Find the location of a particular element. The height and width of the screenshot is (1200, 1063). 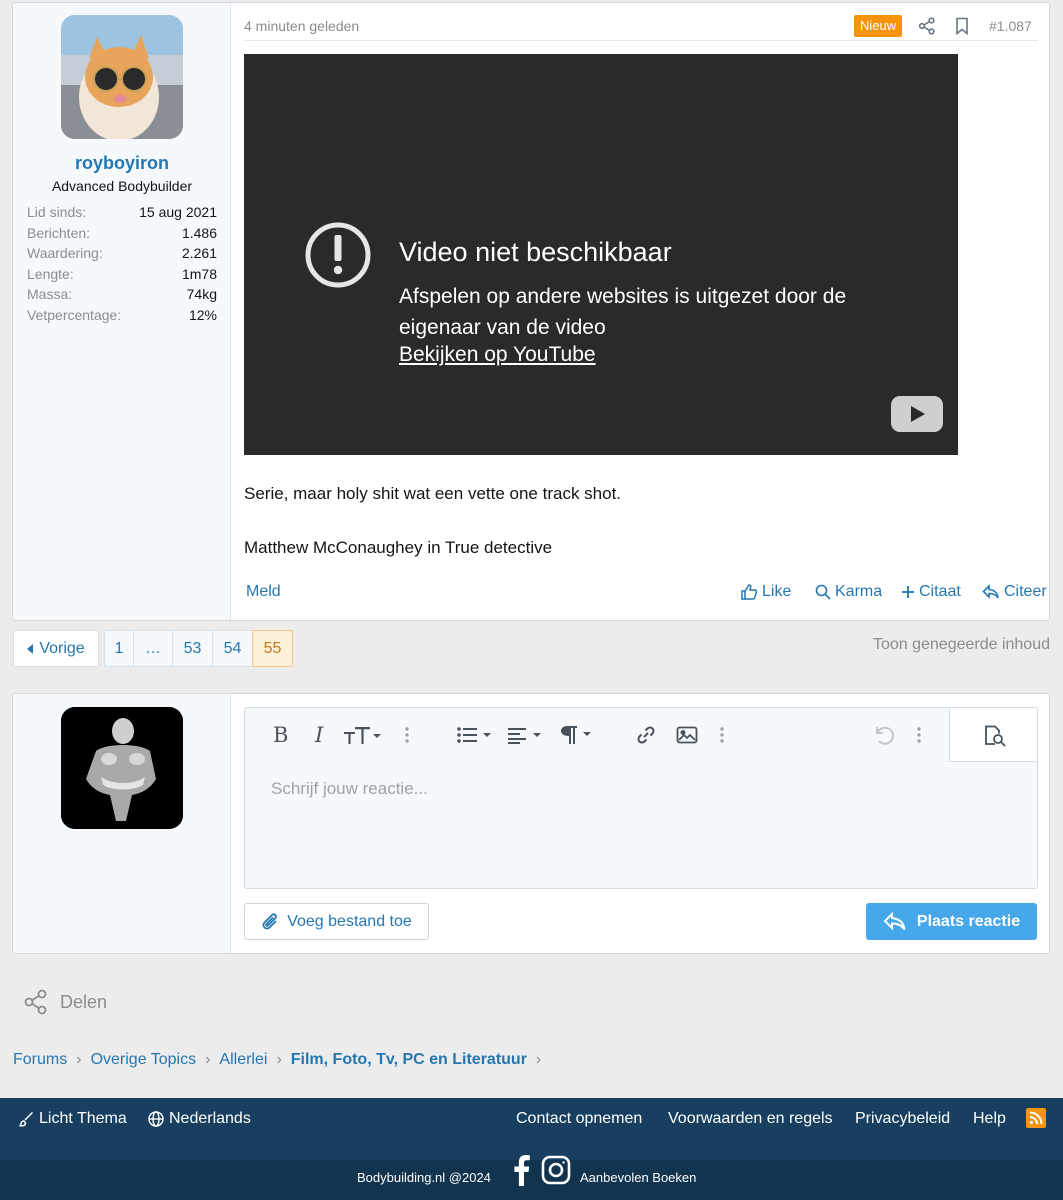

facebook-icon is located at coordinates (521, 1172).